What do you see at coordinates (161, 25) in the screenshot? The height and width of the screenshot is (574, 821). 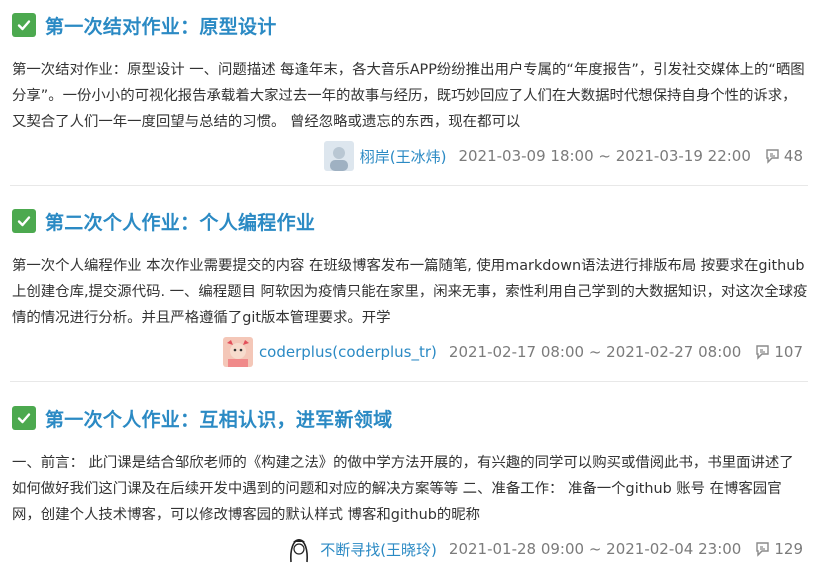 I see `item-title-link: 第一次结对作业：原型设计` at bounding box center [161, 25].